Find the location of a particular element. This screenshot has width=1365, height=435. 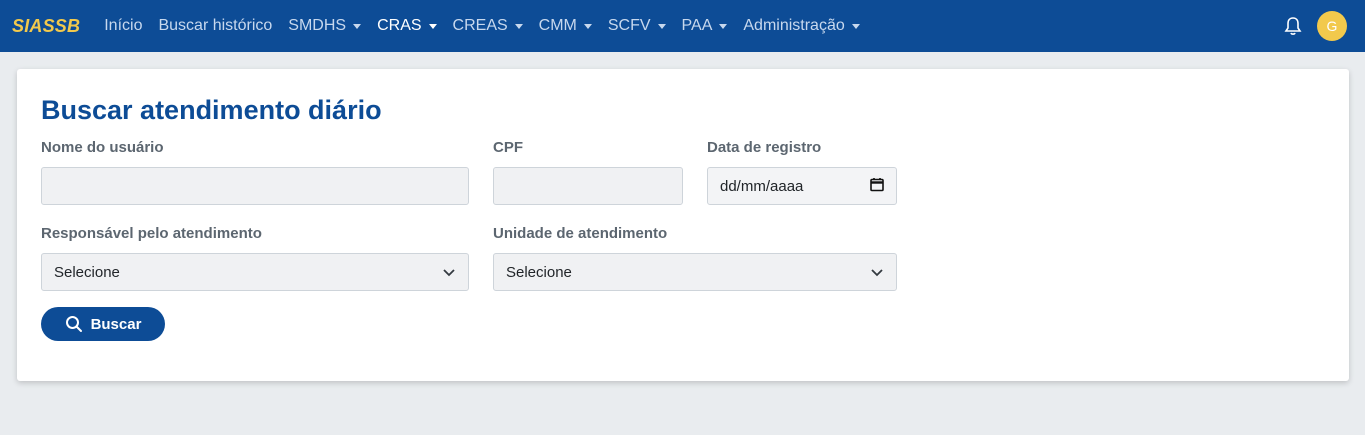

responsavel-selected-value: Selecione is located at coordinates (87, 272).